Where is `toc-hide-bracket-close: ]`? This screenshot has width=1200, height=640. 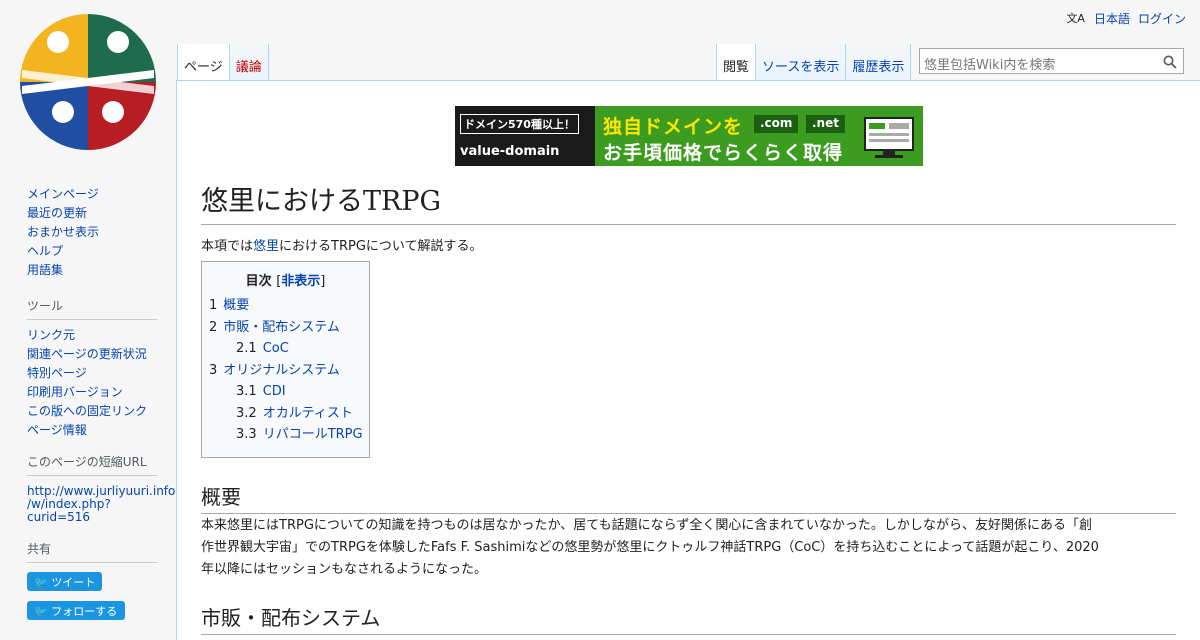
toc-hide-bracket-close: ] is located at coordinates (323, 281).